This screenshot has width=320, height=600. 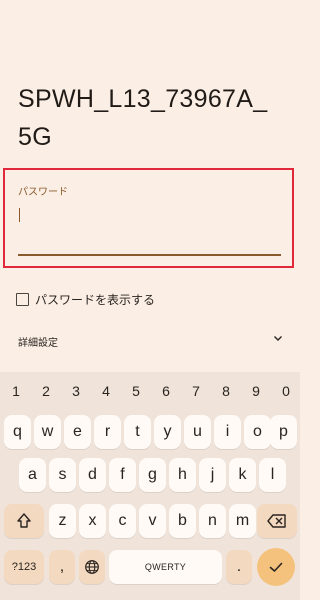 What do you see at coordinates (212, 475) in the screenshot?
I see `key-j: j` at bounding box center [212, 475].